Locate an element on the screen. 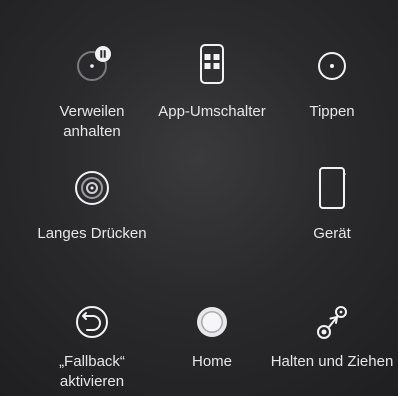 The image size is (398, 396). hold-drag-button: Halten und Ziehen is located at coordinates (332, 338).